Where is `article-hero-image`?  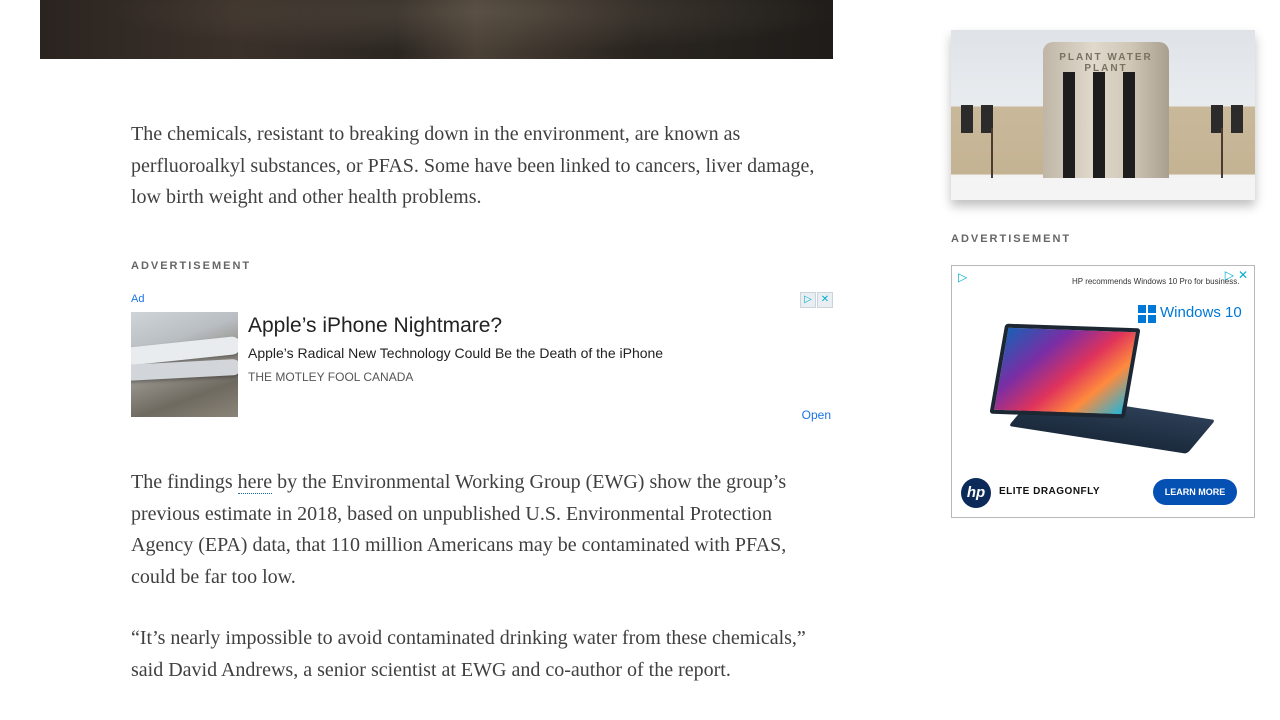
article-hero-image is located at coordinates (436, 29).